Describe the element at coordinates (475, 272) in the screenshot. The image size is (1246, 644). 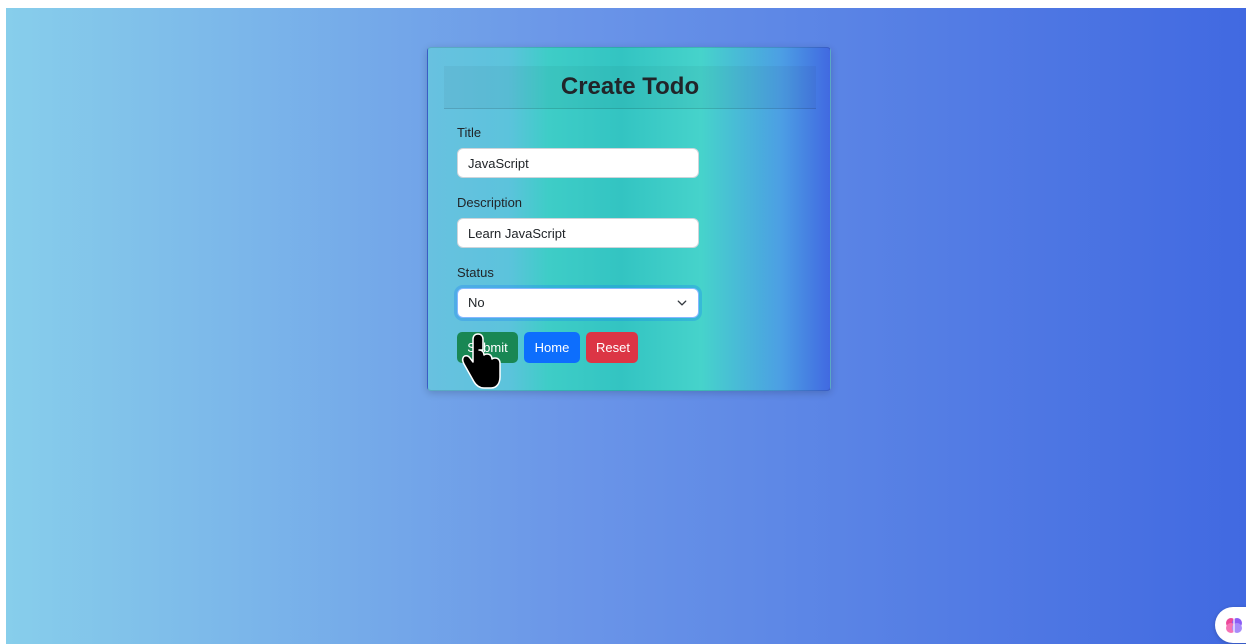
I see `status-label: Status` at that location.